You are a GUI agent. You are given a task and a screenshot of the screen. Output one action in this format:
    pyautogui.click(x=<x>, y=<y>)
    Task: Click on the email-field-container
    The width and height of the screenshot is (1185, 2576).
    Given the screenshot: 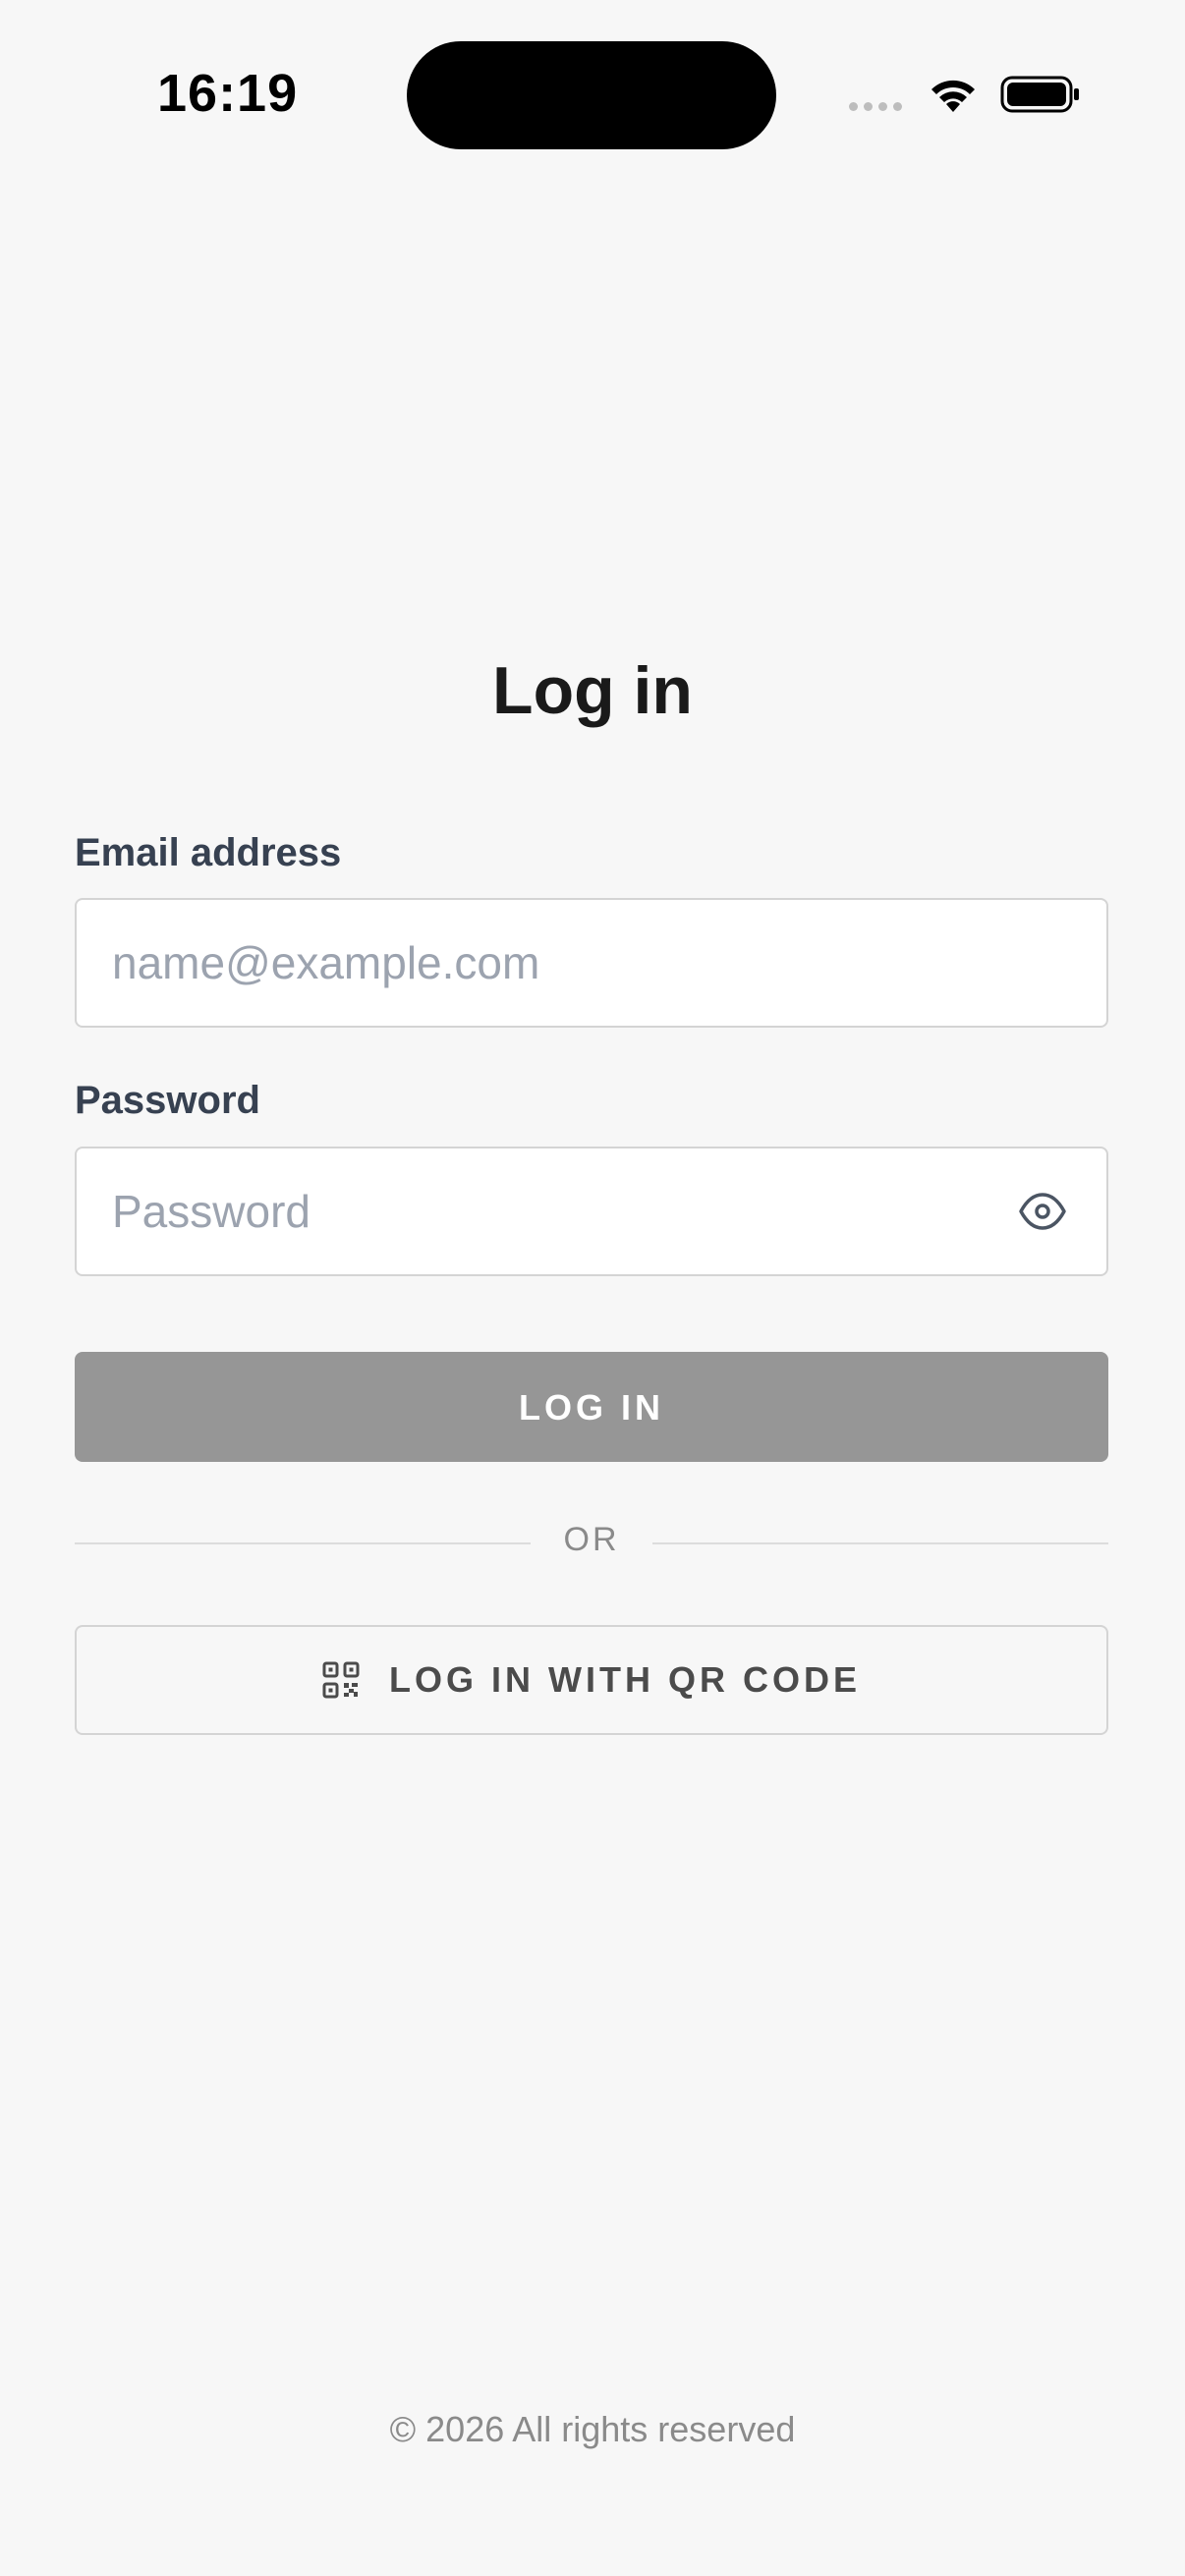 What is the action you would take?
    pyautogui.click(x=592, y=963)
    